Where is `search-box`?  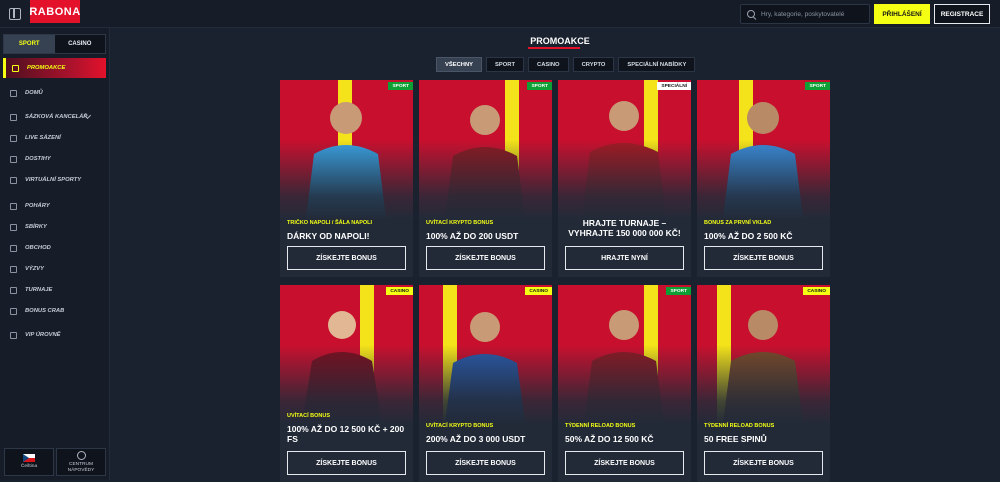 search-box is located at coordinates (805, 14).